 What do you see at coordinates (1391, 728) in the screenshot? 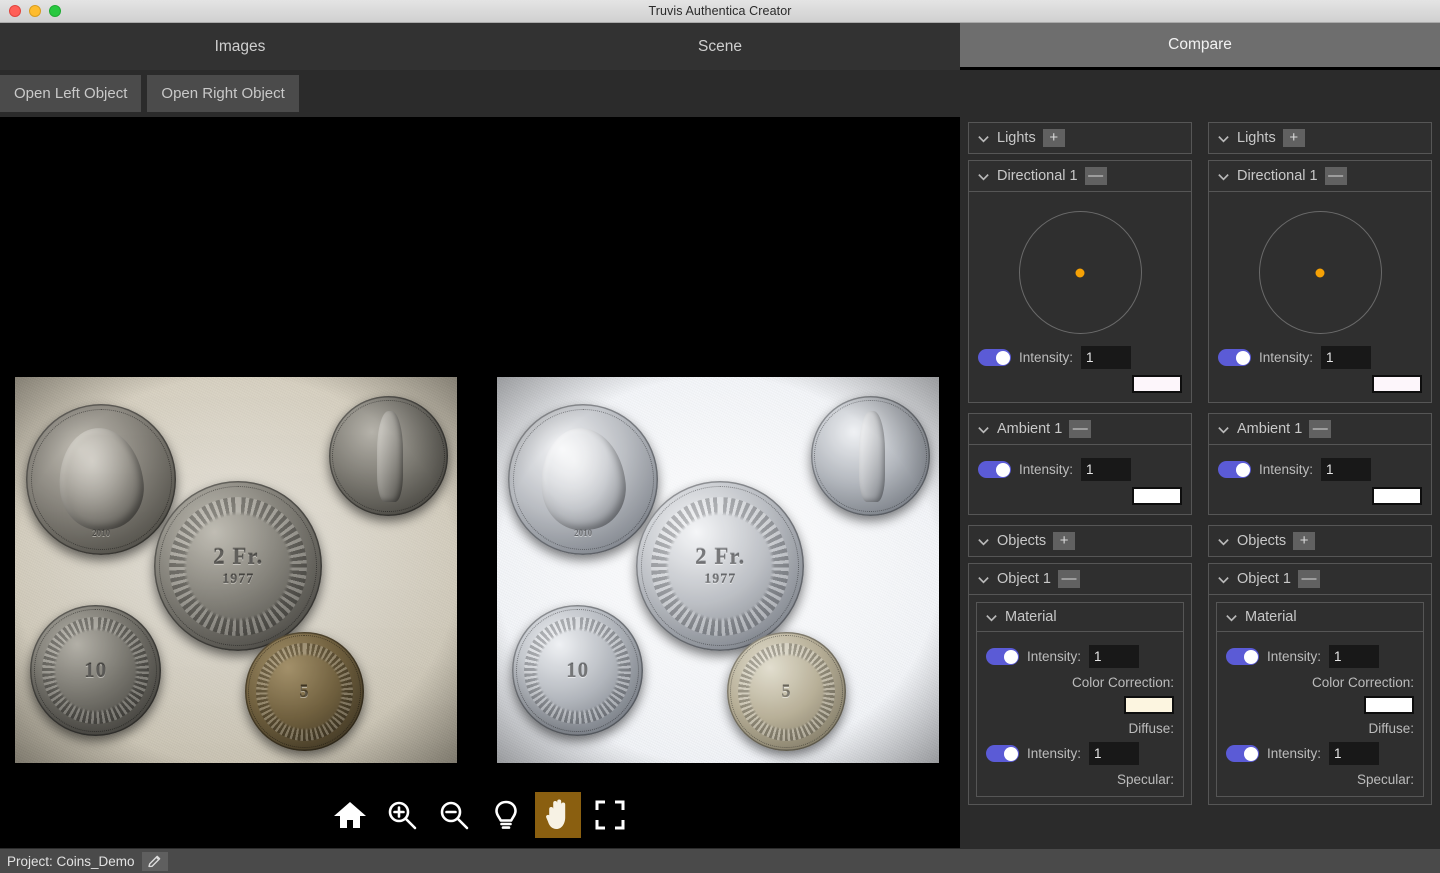
I see `right-diffuse-label: Diffuse:` at bounding box center [1391, 728].